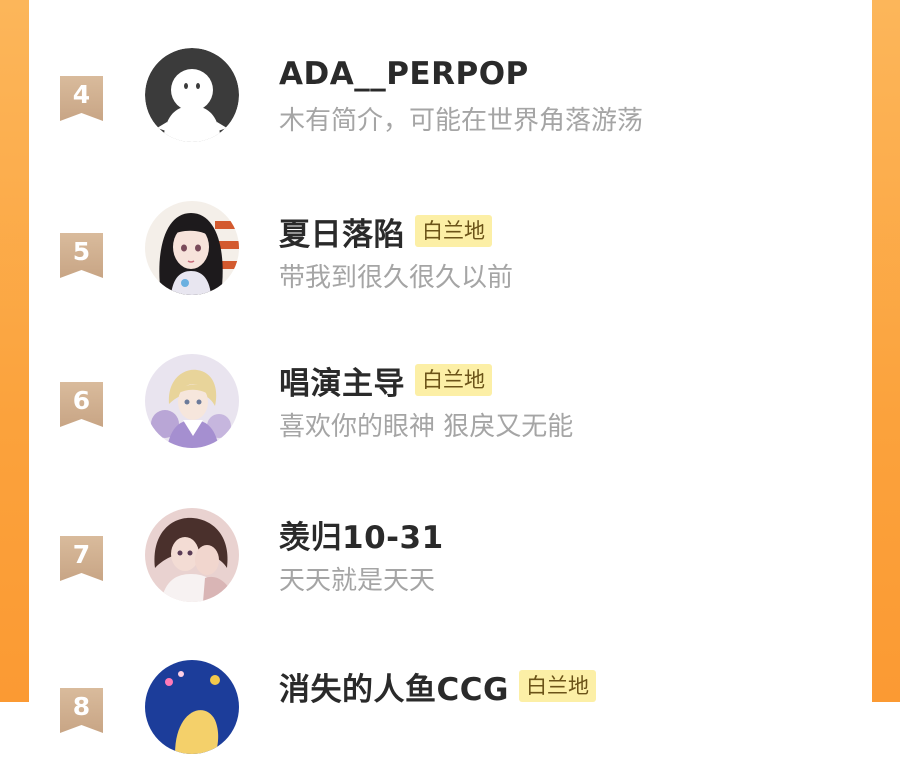 The image size is (900, 770). I want to click on user-name: 夏日落陷, so click(342, 231).